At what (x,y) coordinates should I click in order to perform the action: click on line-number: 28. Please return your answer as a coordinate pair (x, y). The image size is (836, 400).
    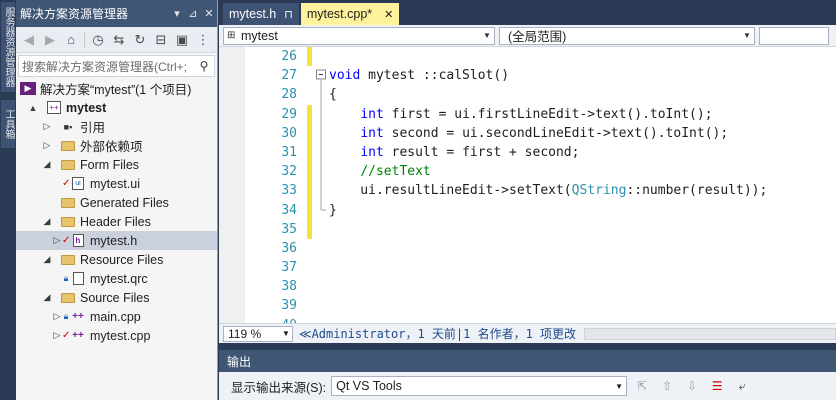
    Looking at the image, I should click on (289, 95).